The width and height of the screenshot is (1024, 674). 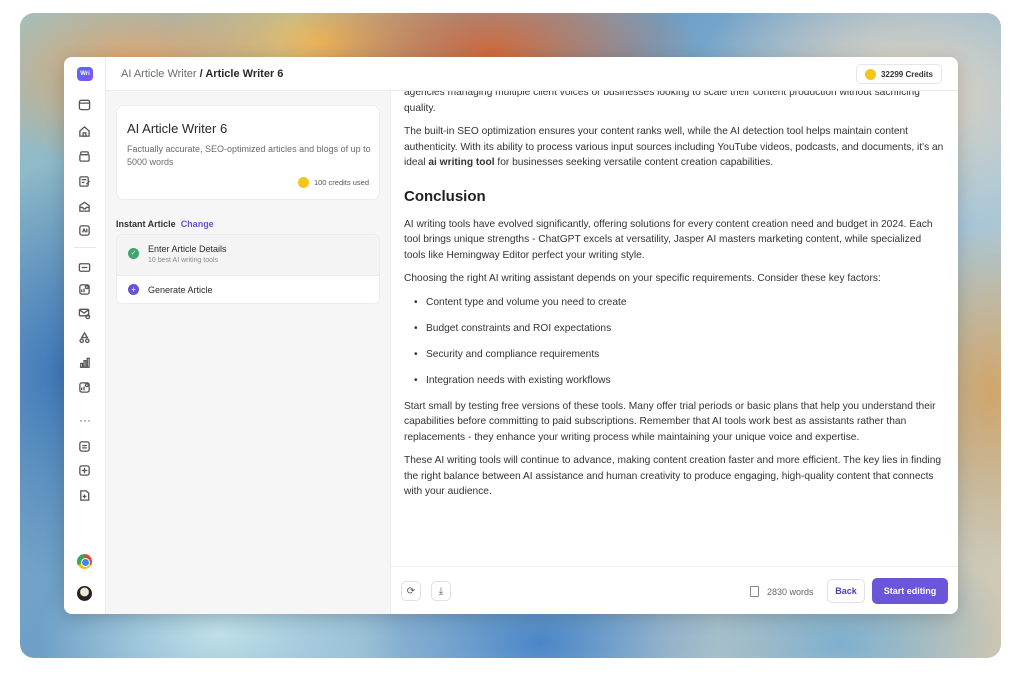 I want to click on breadcrumb-parent: AI Article Writer, so click(x=159, y=74).